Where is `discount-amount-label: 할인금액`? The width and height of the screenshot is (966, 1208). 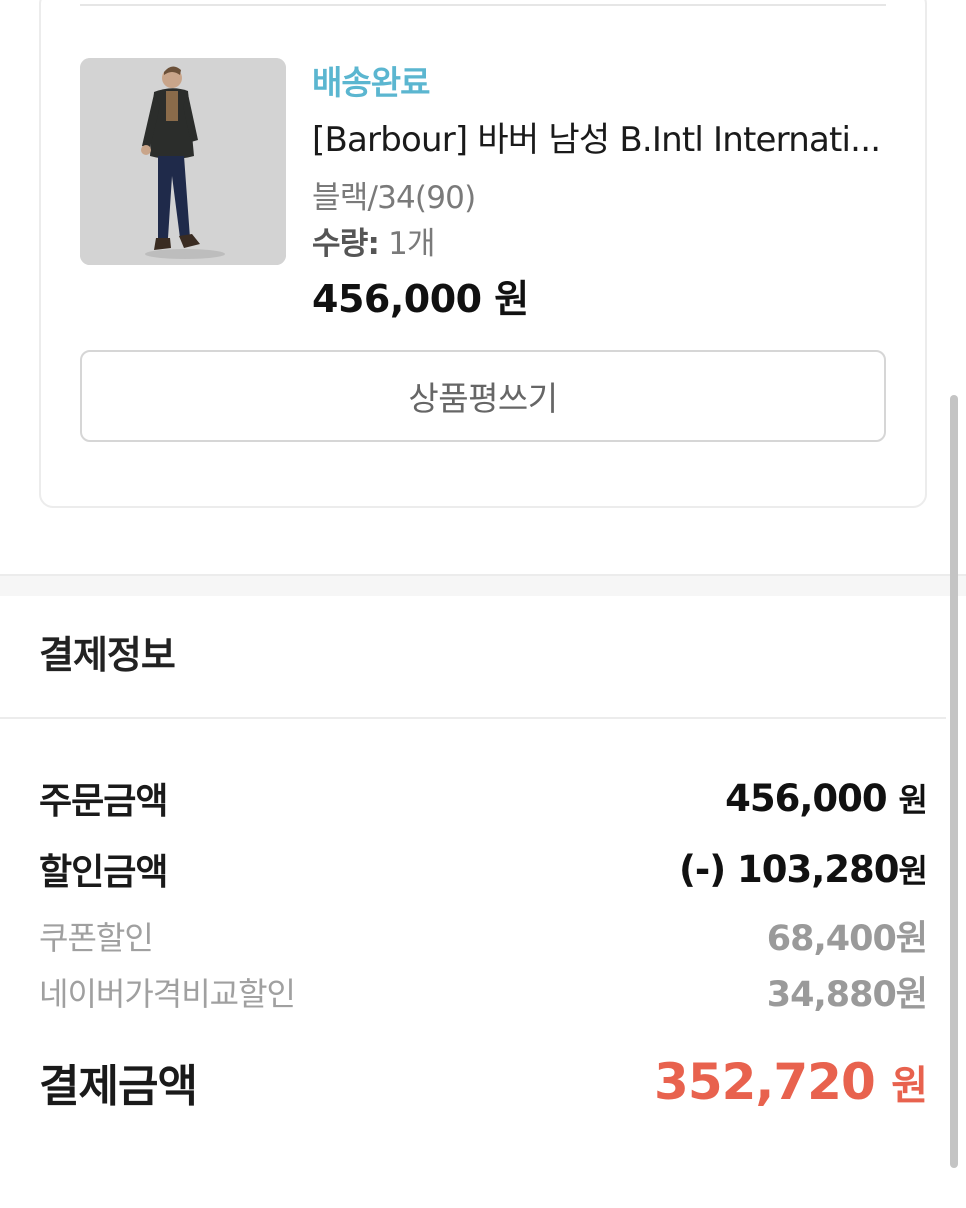
discount-amount-label: 할인금액 is located at coordinates (103, 872).